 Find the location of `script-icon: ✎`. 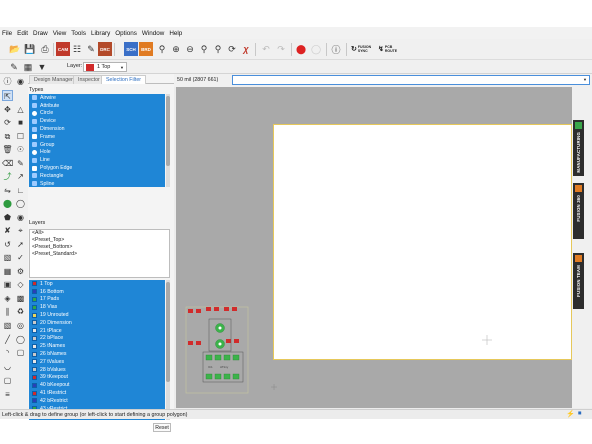

script-icon: ✎ is located at coordinates (91, 49).